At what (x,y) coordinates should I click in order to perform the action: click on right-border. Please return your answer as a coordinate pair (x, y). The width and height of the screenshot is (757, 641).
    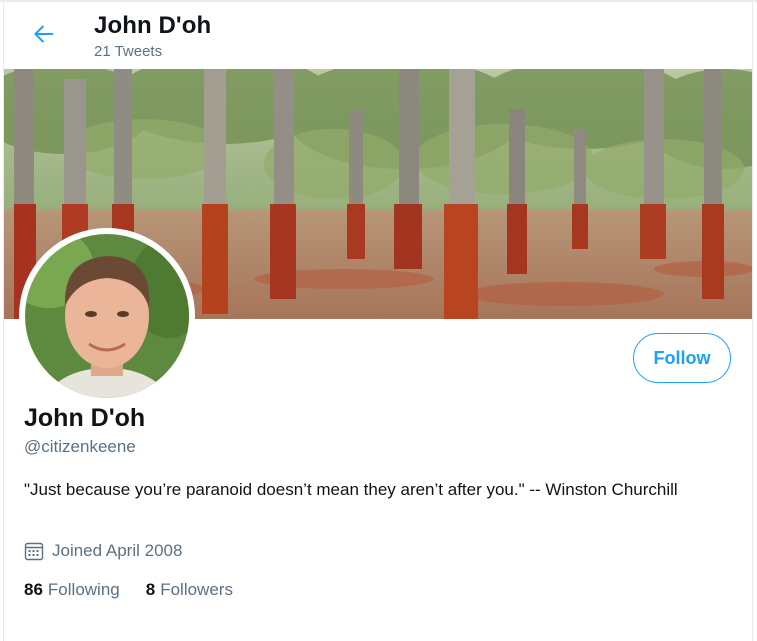
    Looking at the image, I should click on (752, 320).